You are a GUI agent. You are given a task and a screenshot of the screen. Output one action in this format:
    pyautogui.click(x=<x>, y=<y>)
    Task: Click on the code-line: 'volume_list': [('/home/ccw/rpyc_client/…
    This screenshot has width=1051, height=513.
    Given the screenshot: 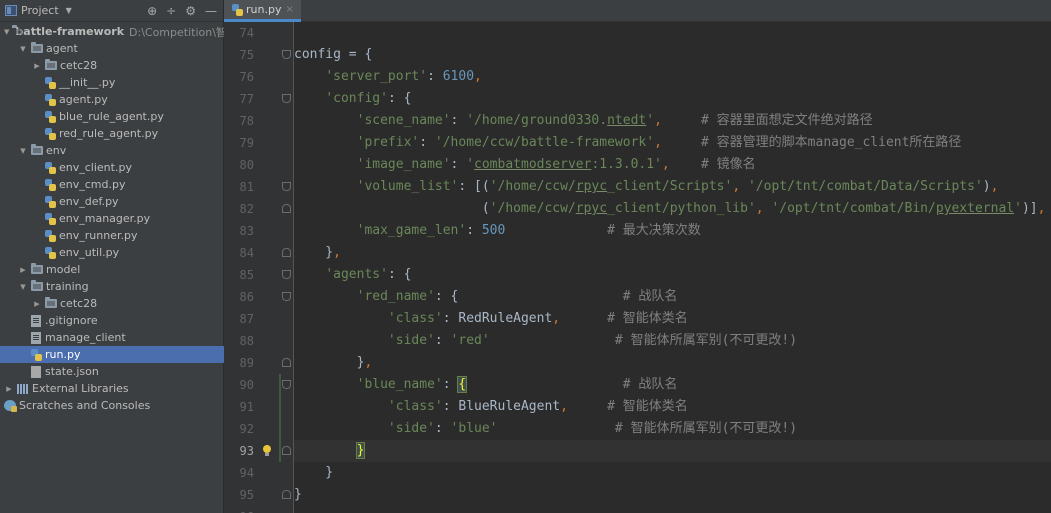 What is the action you would take?
    pyautogui.click(x=672, y=187)
    